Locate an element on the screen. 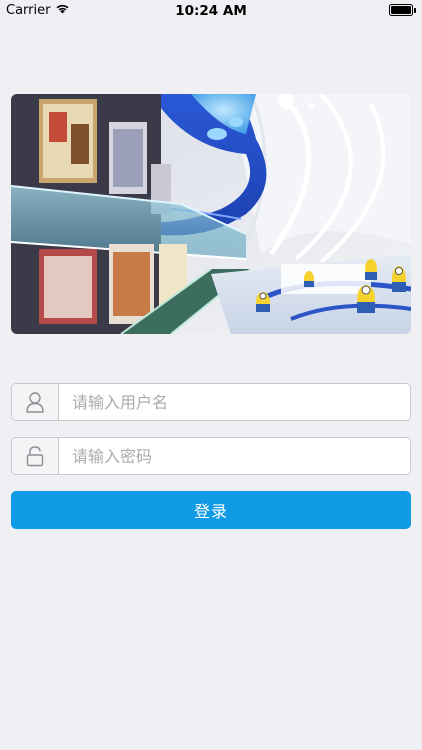 Image resolution: width=422 pixels, height=750 pixels. battery-icon is located at coordinates (401, 10).